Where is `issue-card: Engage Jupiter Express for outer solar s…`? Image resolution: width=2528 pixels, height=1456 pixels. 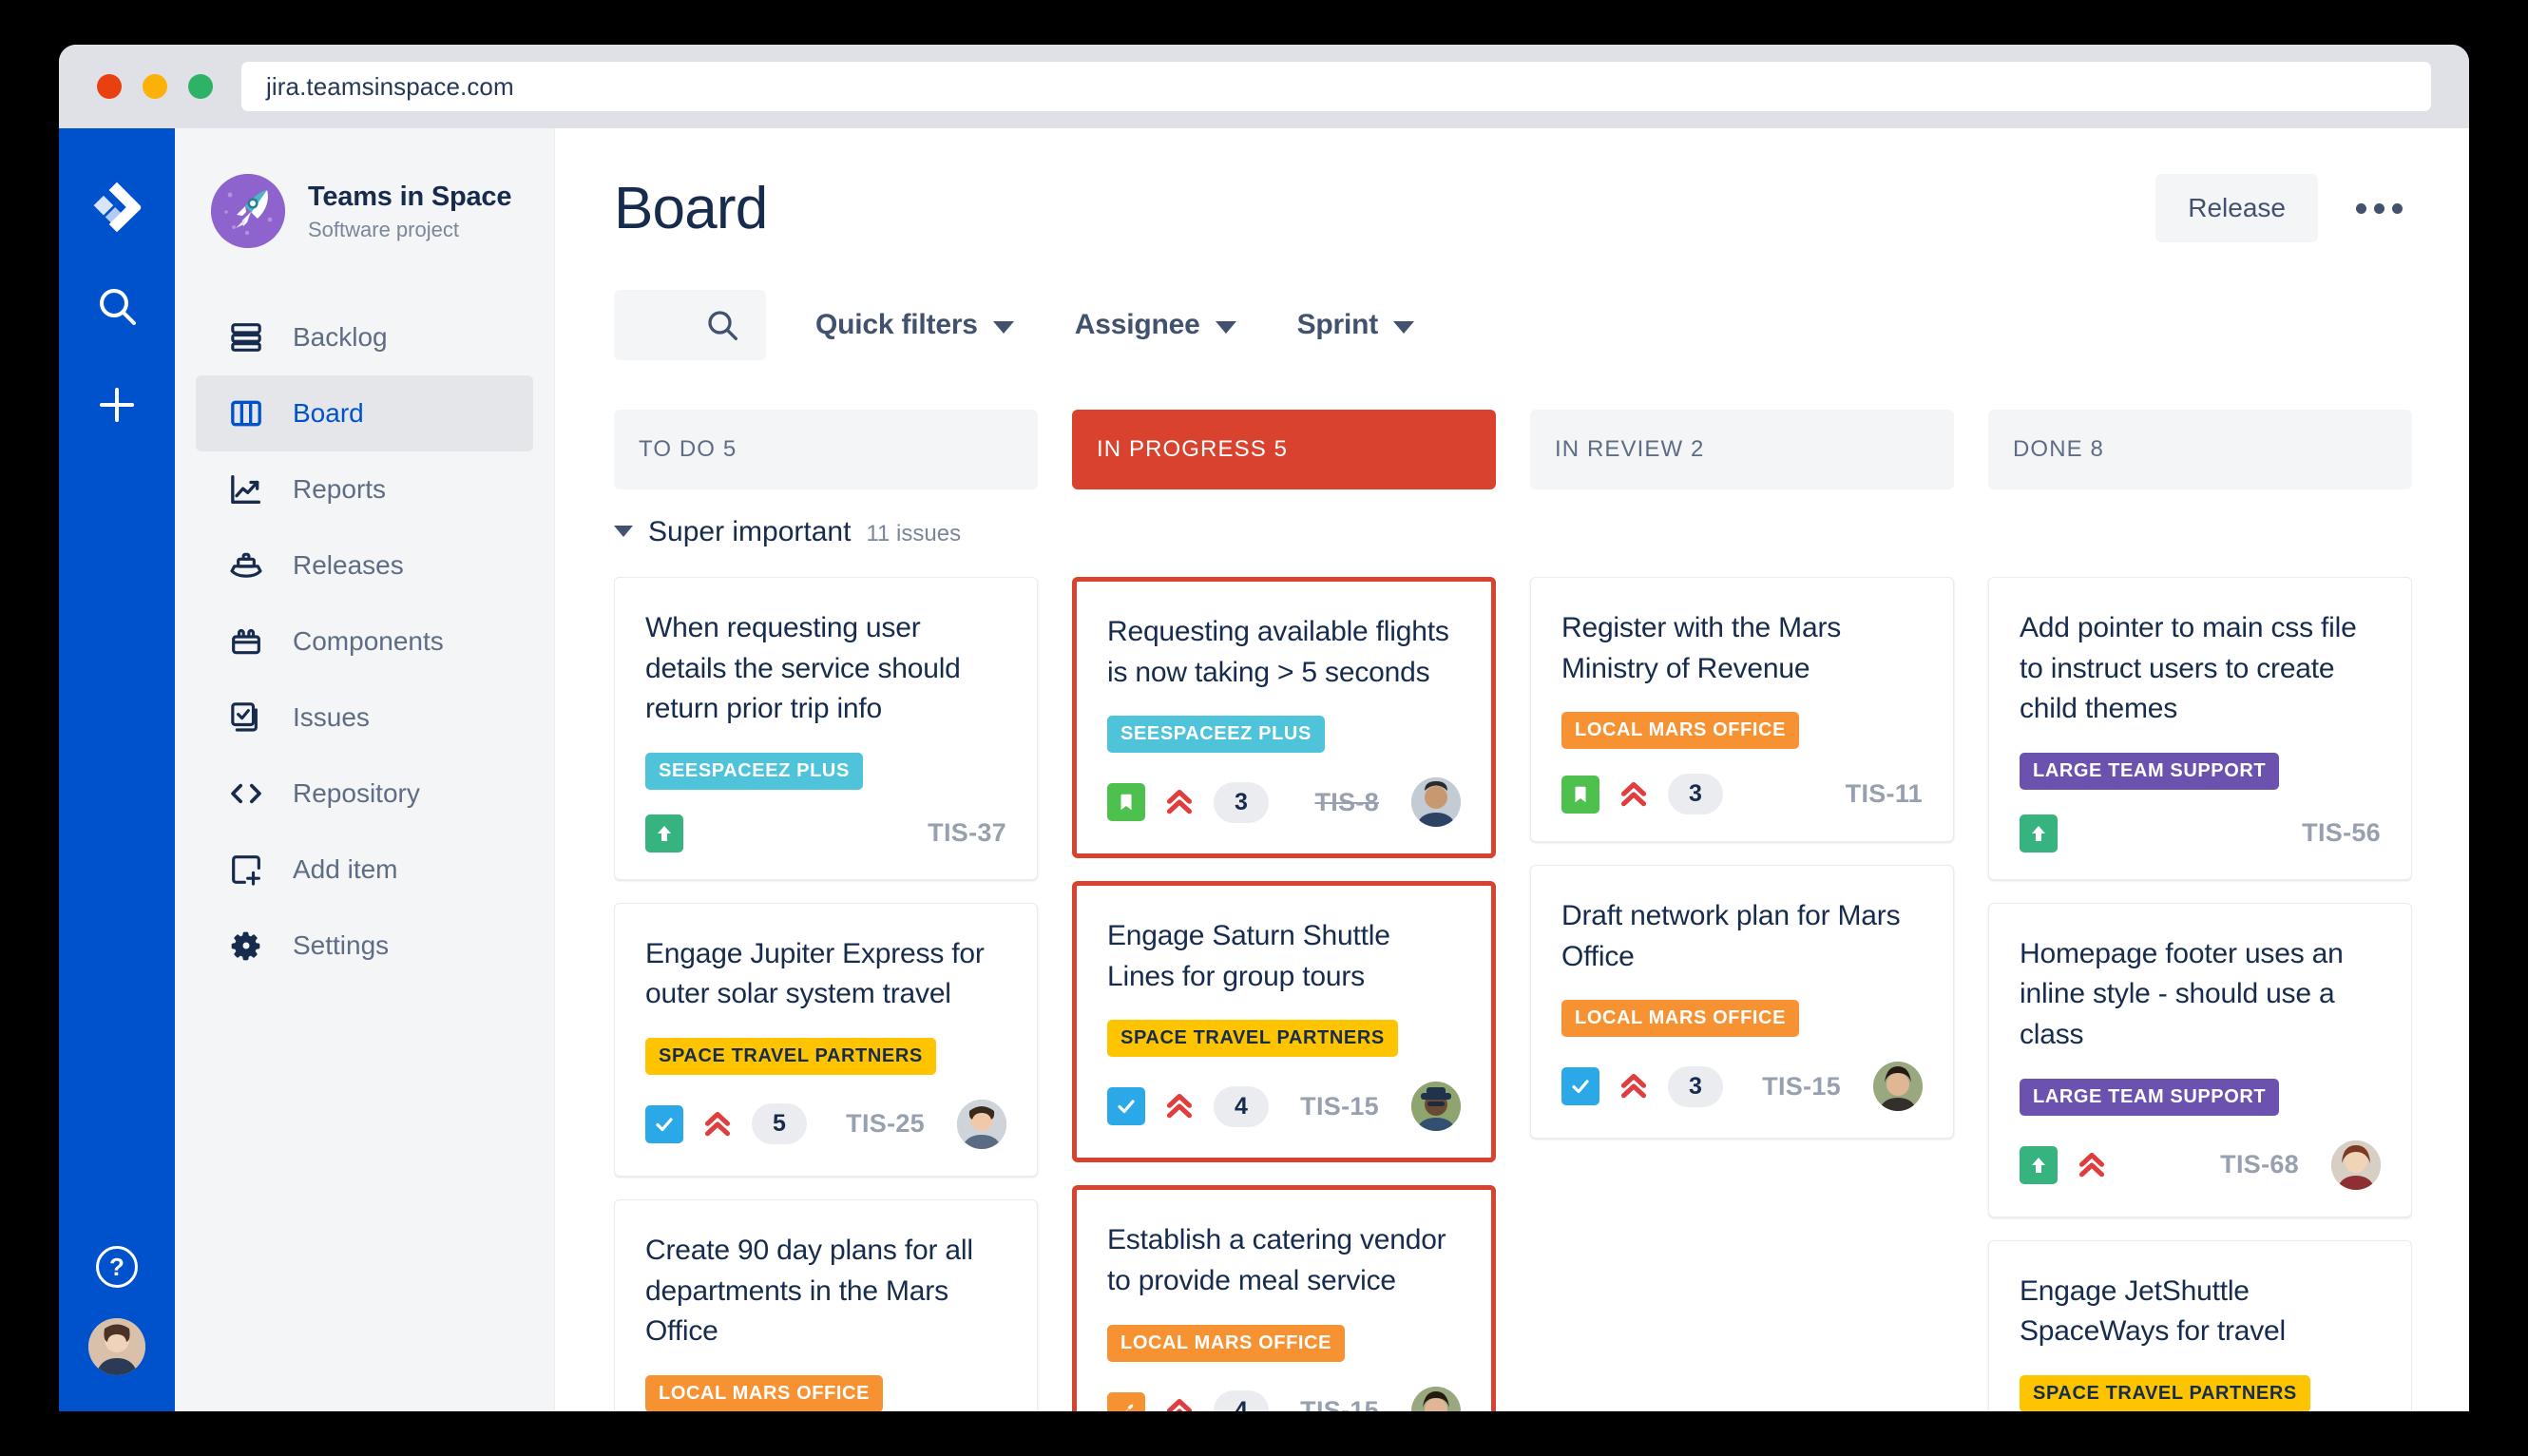 issue-card: Engage Jupiter Express for outer solar s… is located at coordinates (826, 1039).